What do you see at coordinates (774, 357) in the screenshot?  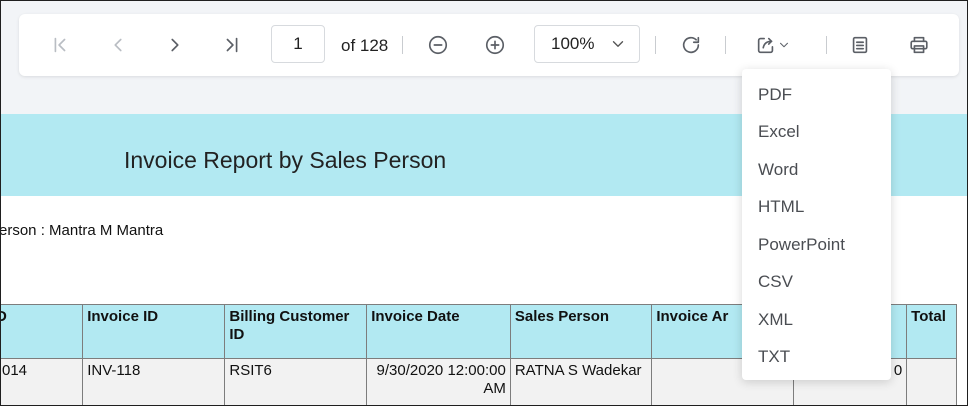 I see `export-menu-item-txt: TXT` at bounding box center [774, 357].